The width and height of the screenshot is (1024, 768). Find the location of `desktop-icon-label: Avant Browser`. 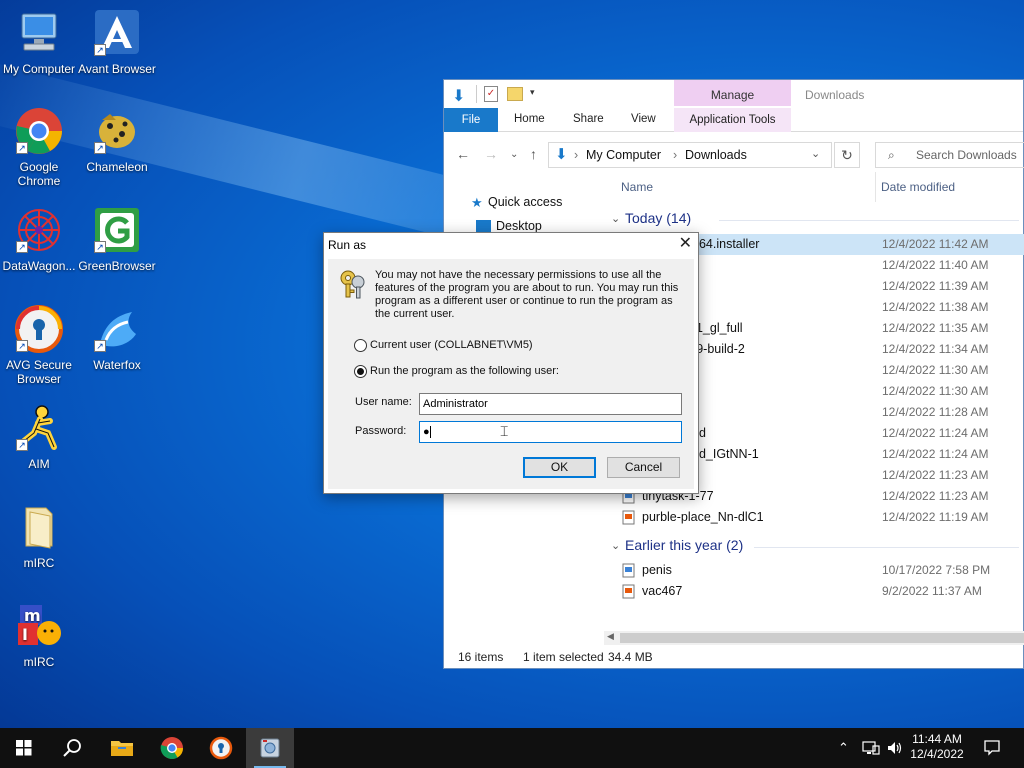

desktop-icon-label: Avant Browser is located at coordinates (117, 69).